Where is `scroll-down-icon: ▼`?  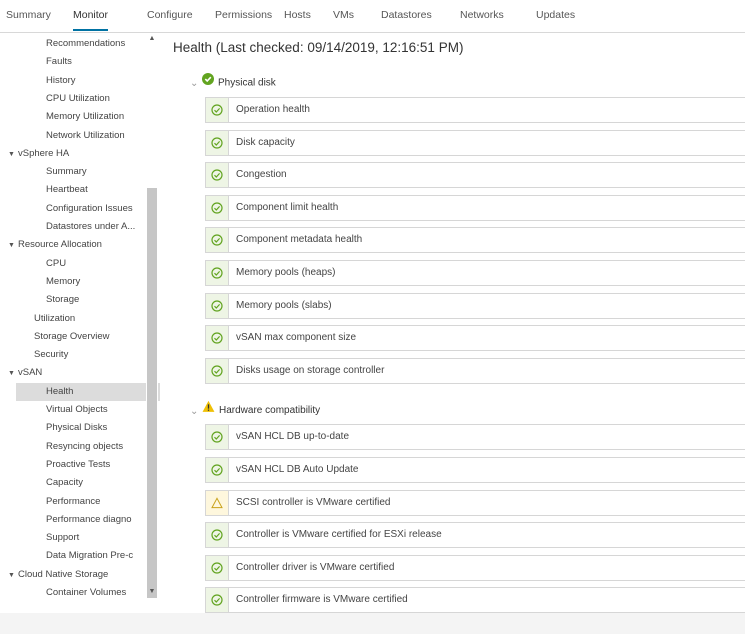
scroll-down-icon: ▼ is located at coordinates (152, 591).